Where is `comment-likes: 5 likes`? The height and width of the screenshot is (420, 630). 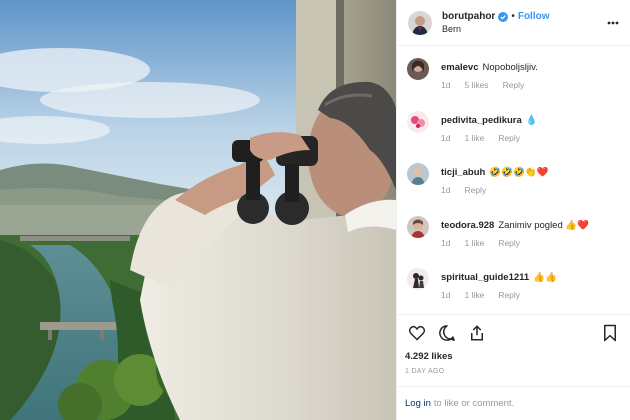 comment-likes: 5 likes is located at coordinates (476, 85).